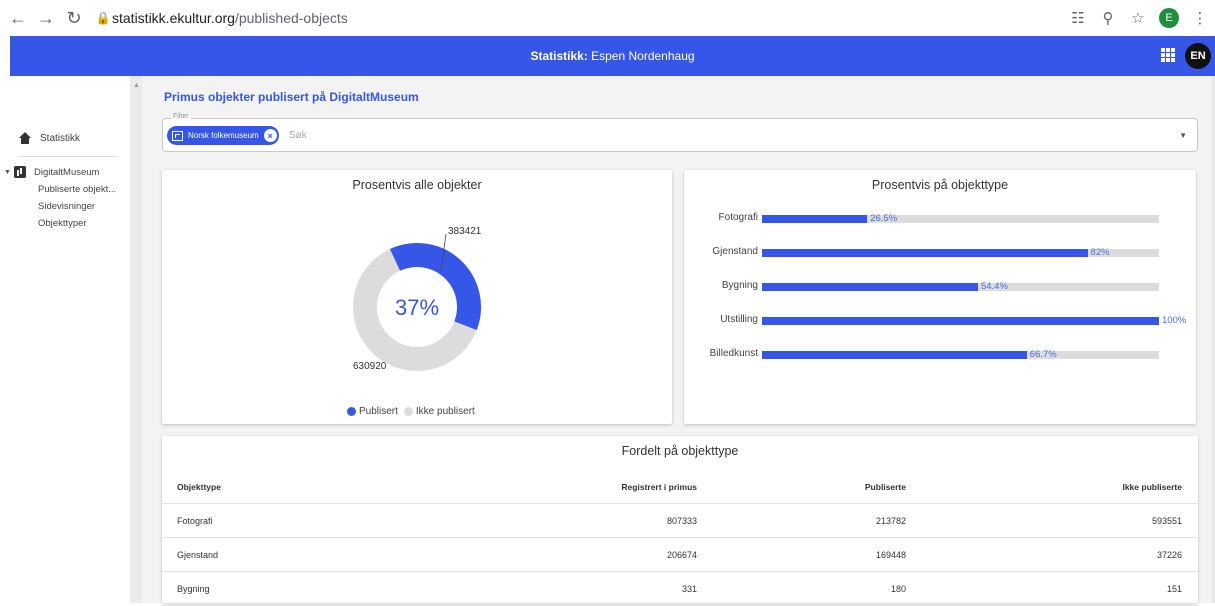  What do you see at coordinates (680, 451) in the screenshot?
I see `table-title: Fordelt på objekttype` at bounding box center [680, 451].